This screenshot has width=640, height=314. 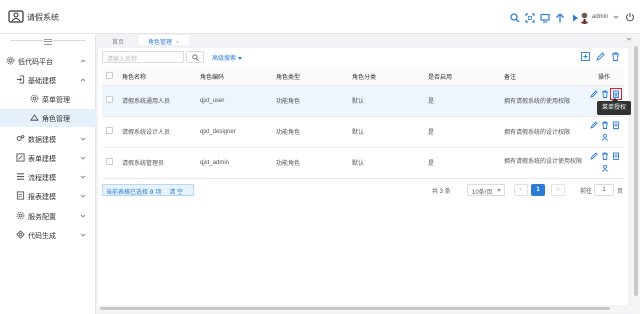 I want to click on sidebar-collapse-toggle, so click(x=48, y=41).